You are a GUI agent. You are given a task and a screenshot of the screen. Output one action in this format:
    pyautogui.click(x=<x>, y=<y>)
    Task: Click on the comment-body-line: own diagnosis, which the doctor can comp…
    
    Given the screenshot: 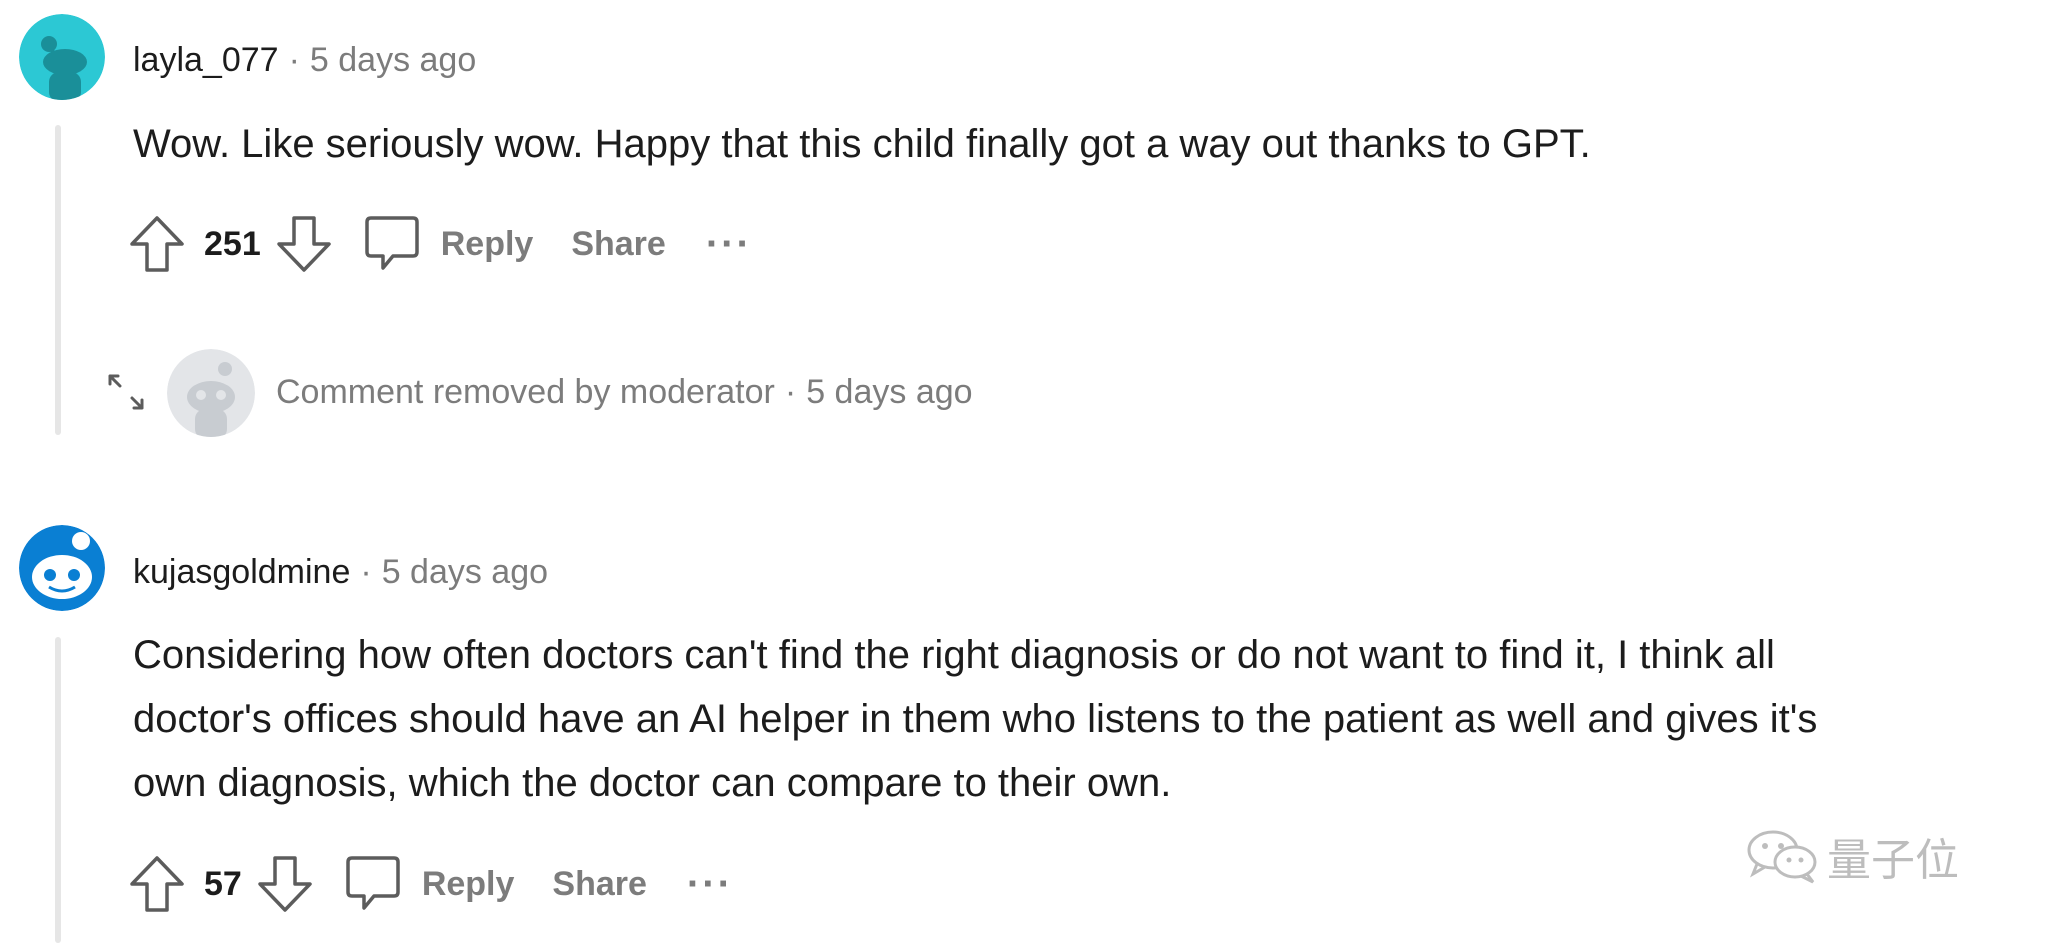 What is the action you would take?
    pyautogui.click(x=652, y=783)
    